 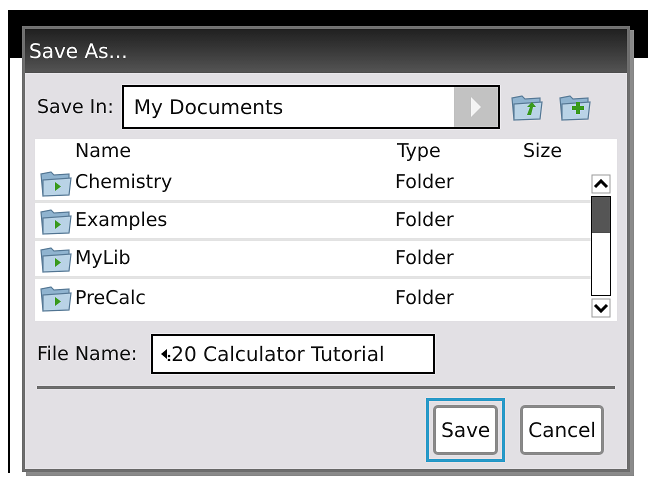 I want to click on file-name-cell-text: Examples, so click(x=121, y=221).